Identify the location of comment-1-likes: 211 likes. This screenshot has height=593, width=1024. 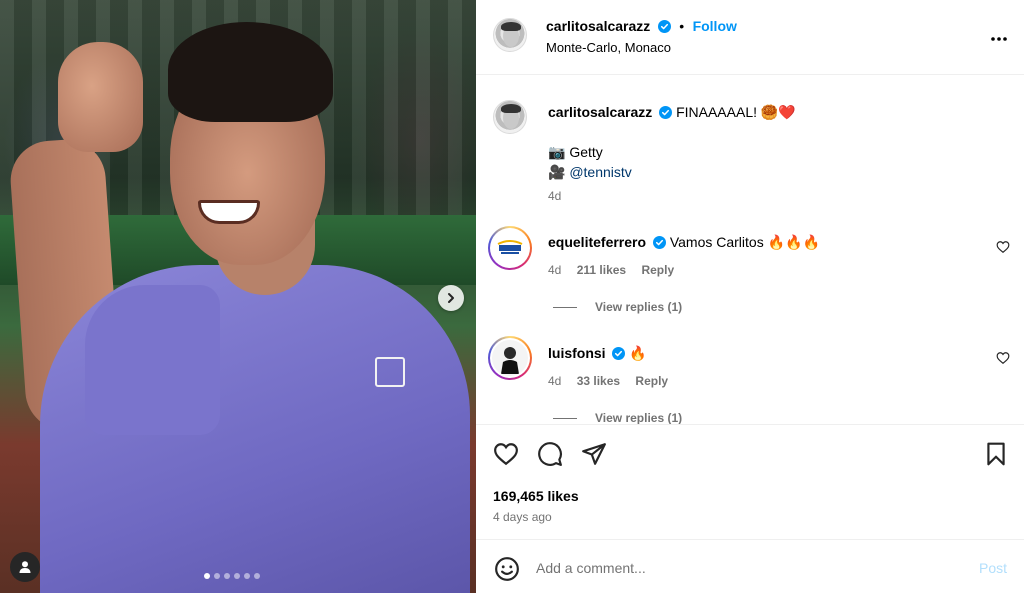
(601, 270).